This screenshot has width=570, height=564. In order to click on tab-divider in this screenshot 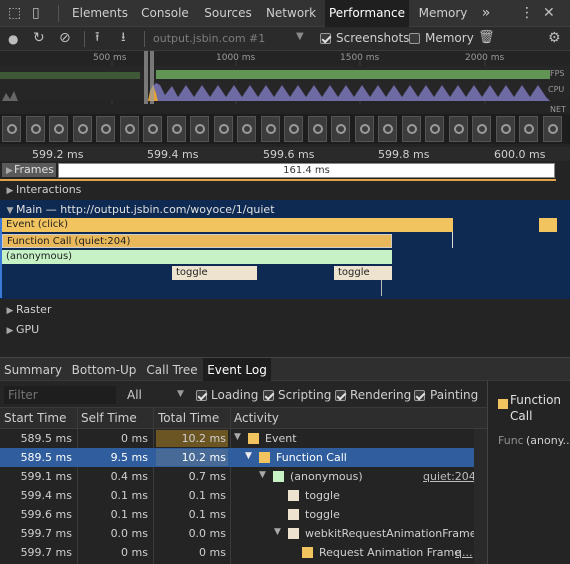, I will do `click(58, 13)`.